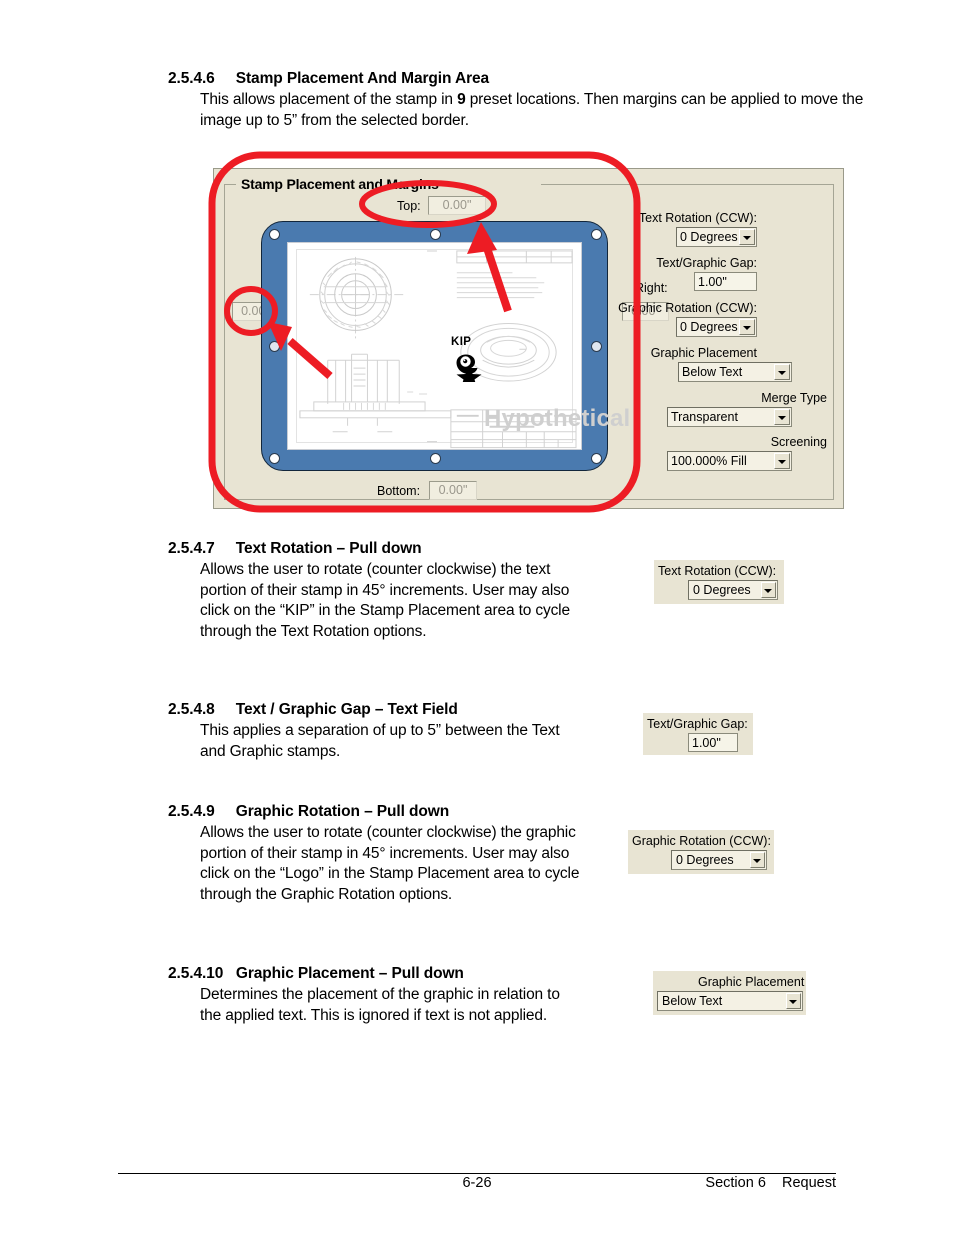 Image resolution: width=954 pixels, height=1235 pixels. I want to click on section-25410-title: Graphic Placement – Pull down, so click(349, 973).